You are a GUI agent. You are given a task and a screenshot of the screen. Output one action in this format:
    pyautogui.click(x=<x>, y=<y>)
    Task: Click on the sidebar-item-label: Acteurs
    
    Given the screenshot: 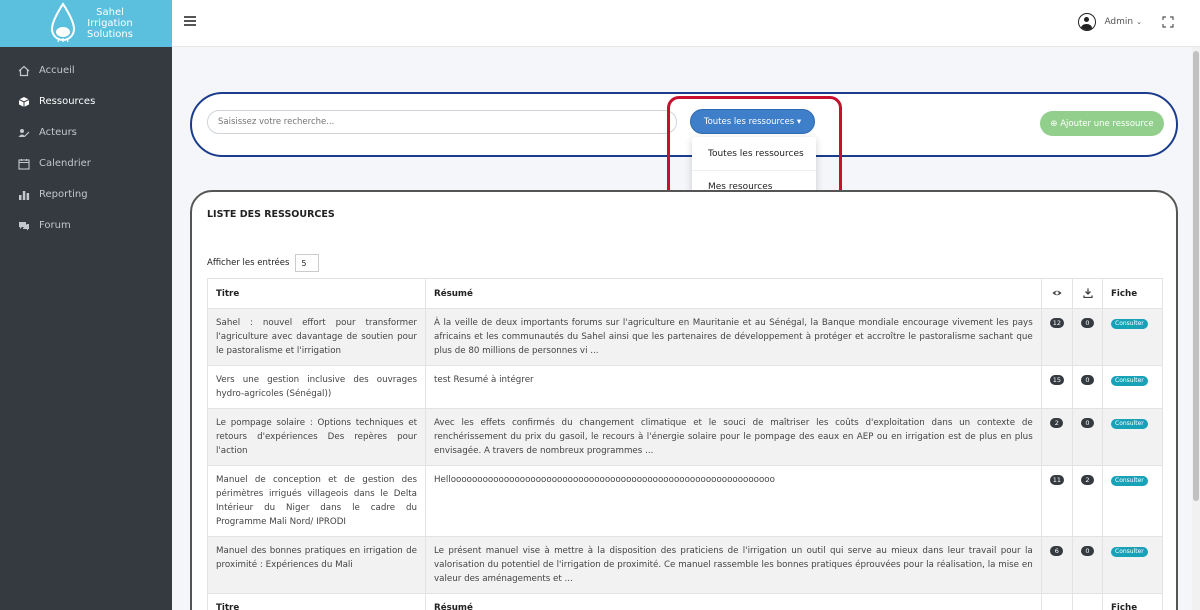 What is the action you would take?
    pyautogui.click(x=58, y=132)
    